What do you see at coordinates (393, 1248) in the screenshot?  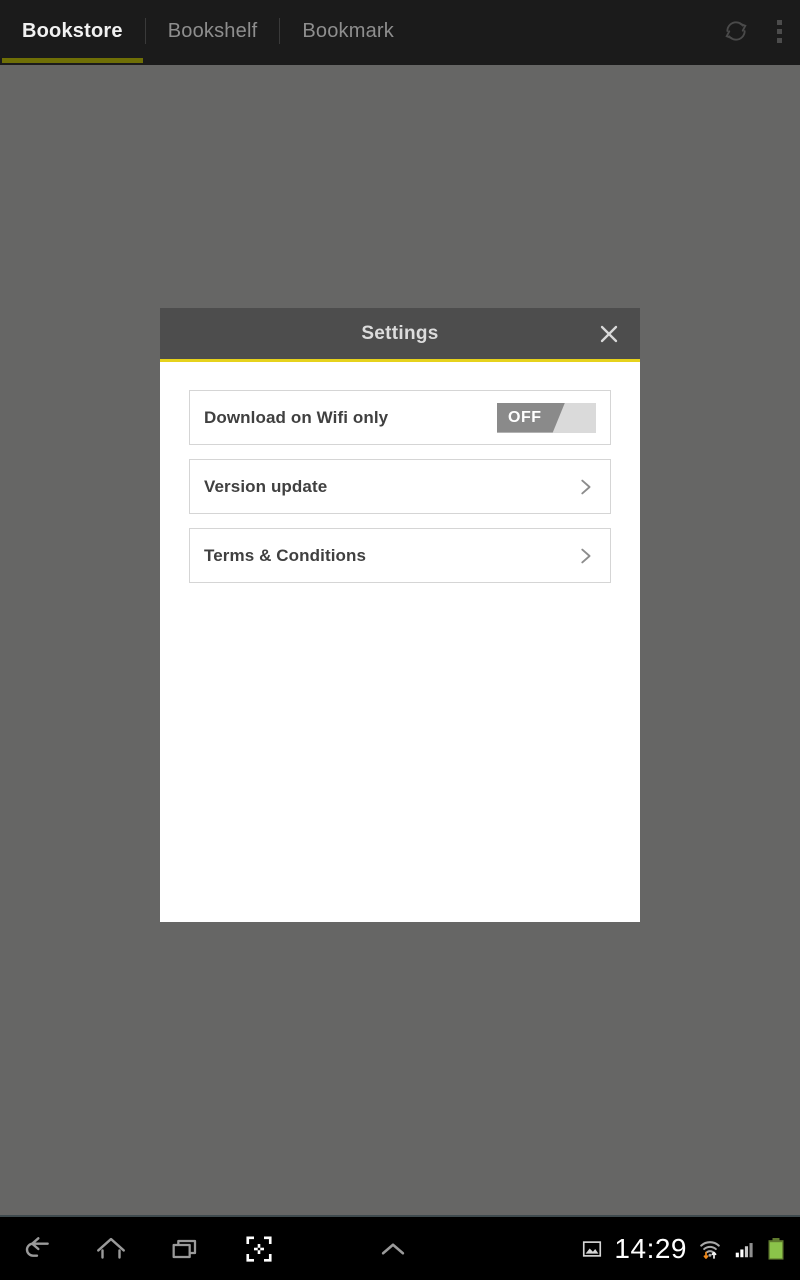 I see `chevron-up-icon` at bounding box center [393, 1248].